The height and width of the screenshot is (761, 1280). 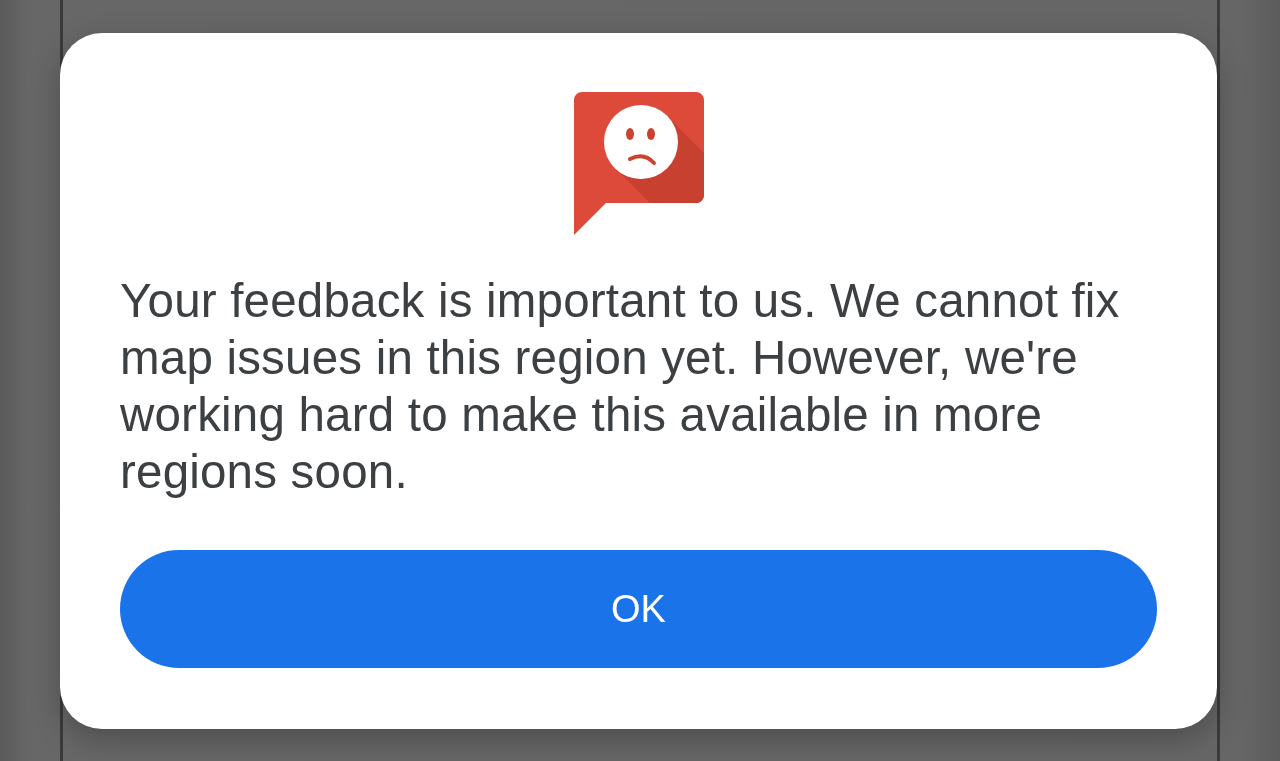 What do you see at coordinates (638, 163) in the screenshot?
I see `sad-face-speech-bubble-icon` at bounding box center [638, 163].